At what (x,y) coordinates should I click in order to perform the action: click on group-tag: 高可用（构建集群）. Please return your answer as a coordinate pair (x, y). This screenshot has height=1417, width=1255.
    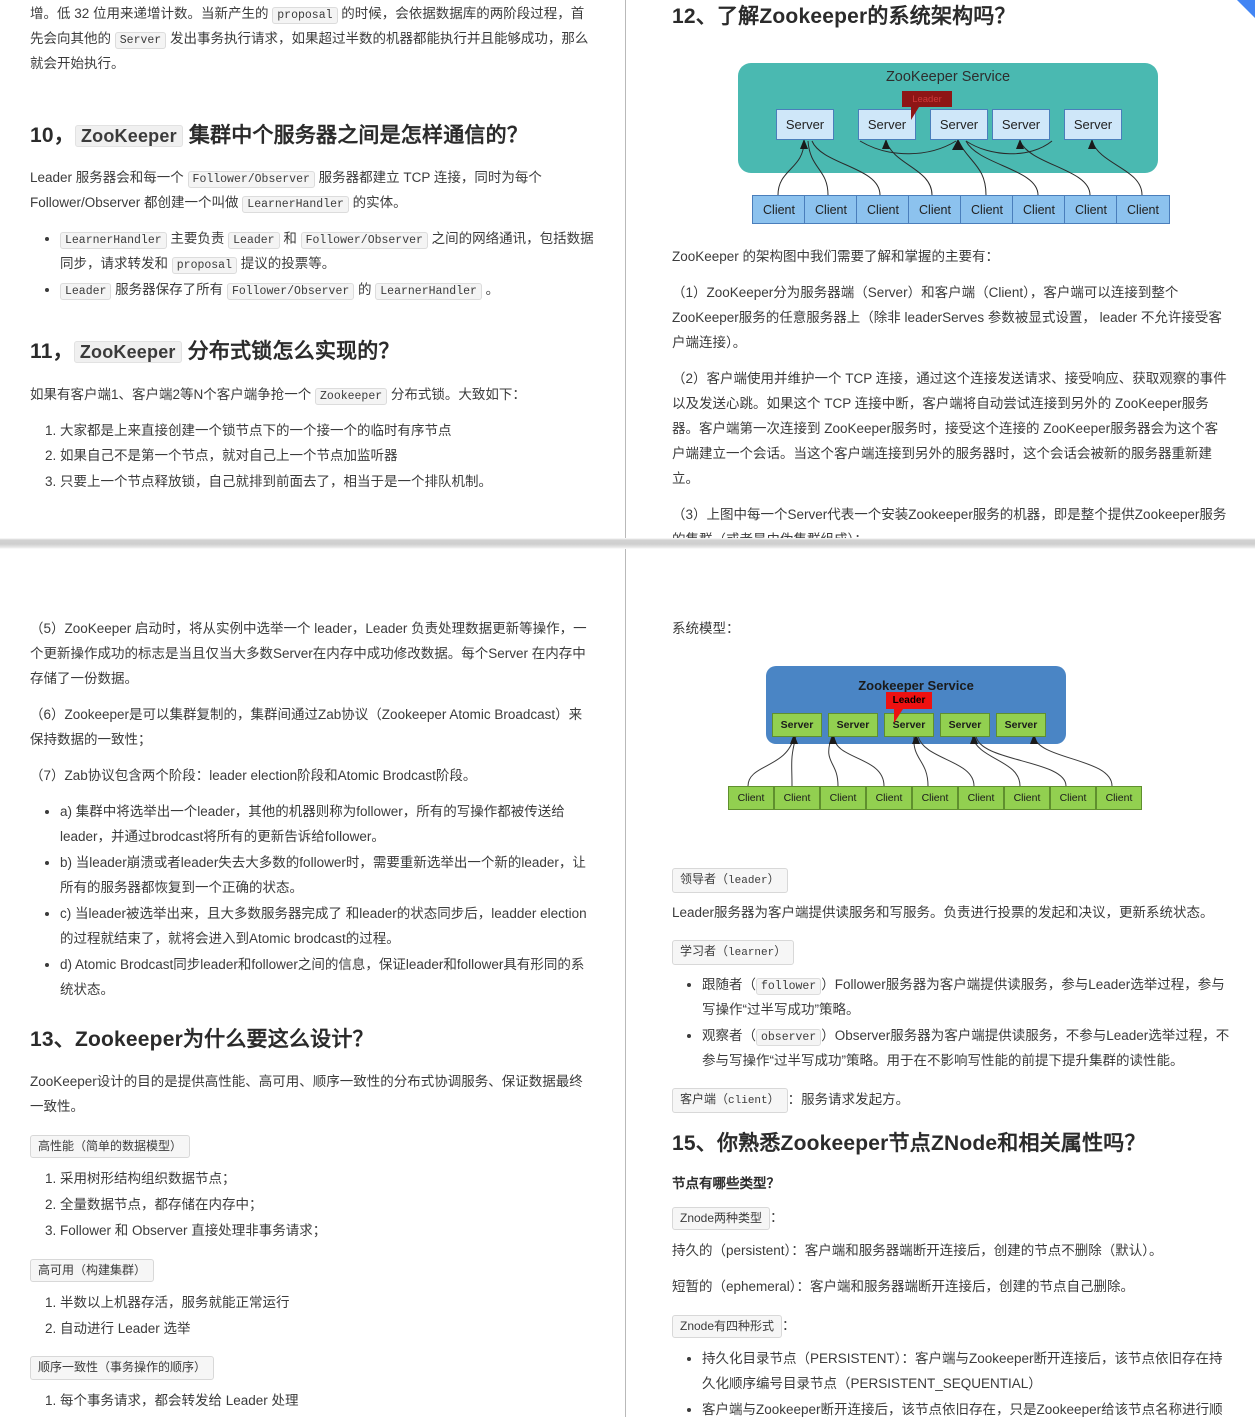
    Looking at the image, I should click on (92, 1270).